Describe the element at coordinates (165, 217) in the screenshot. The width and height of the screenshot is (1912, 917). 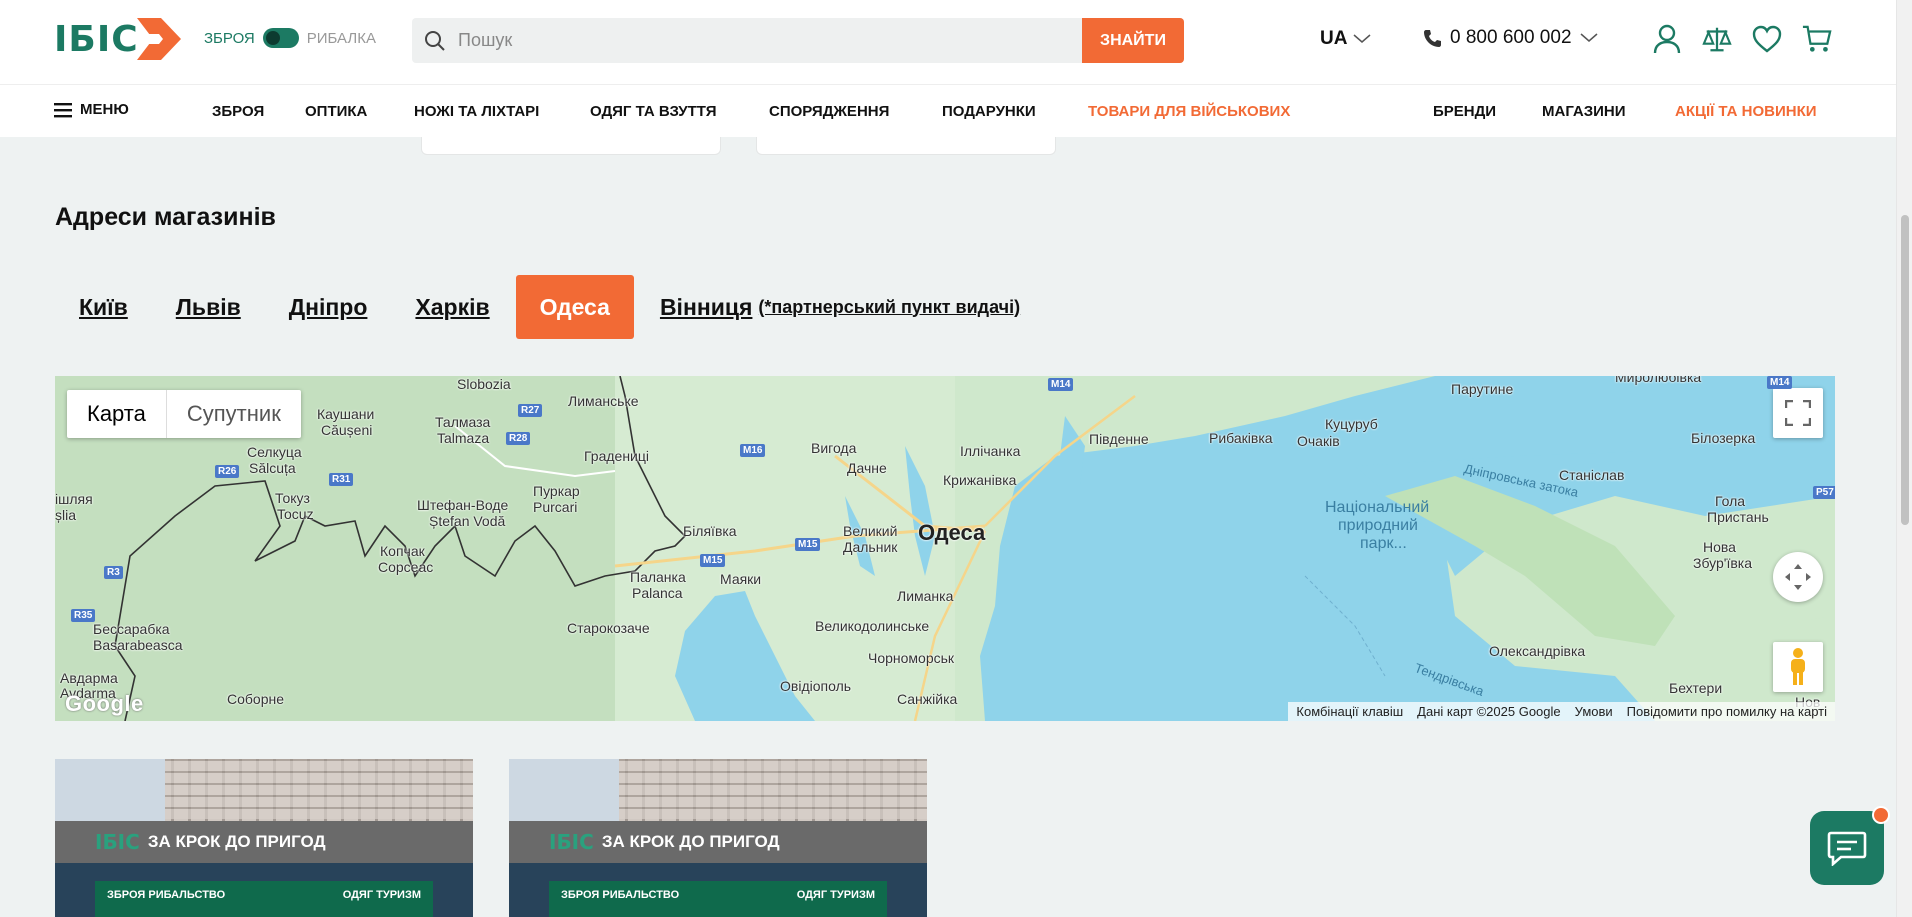
I see `section-title: Адреси магазинів` at that location.